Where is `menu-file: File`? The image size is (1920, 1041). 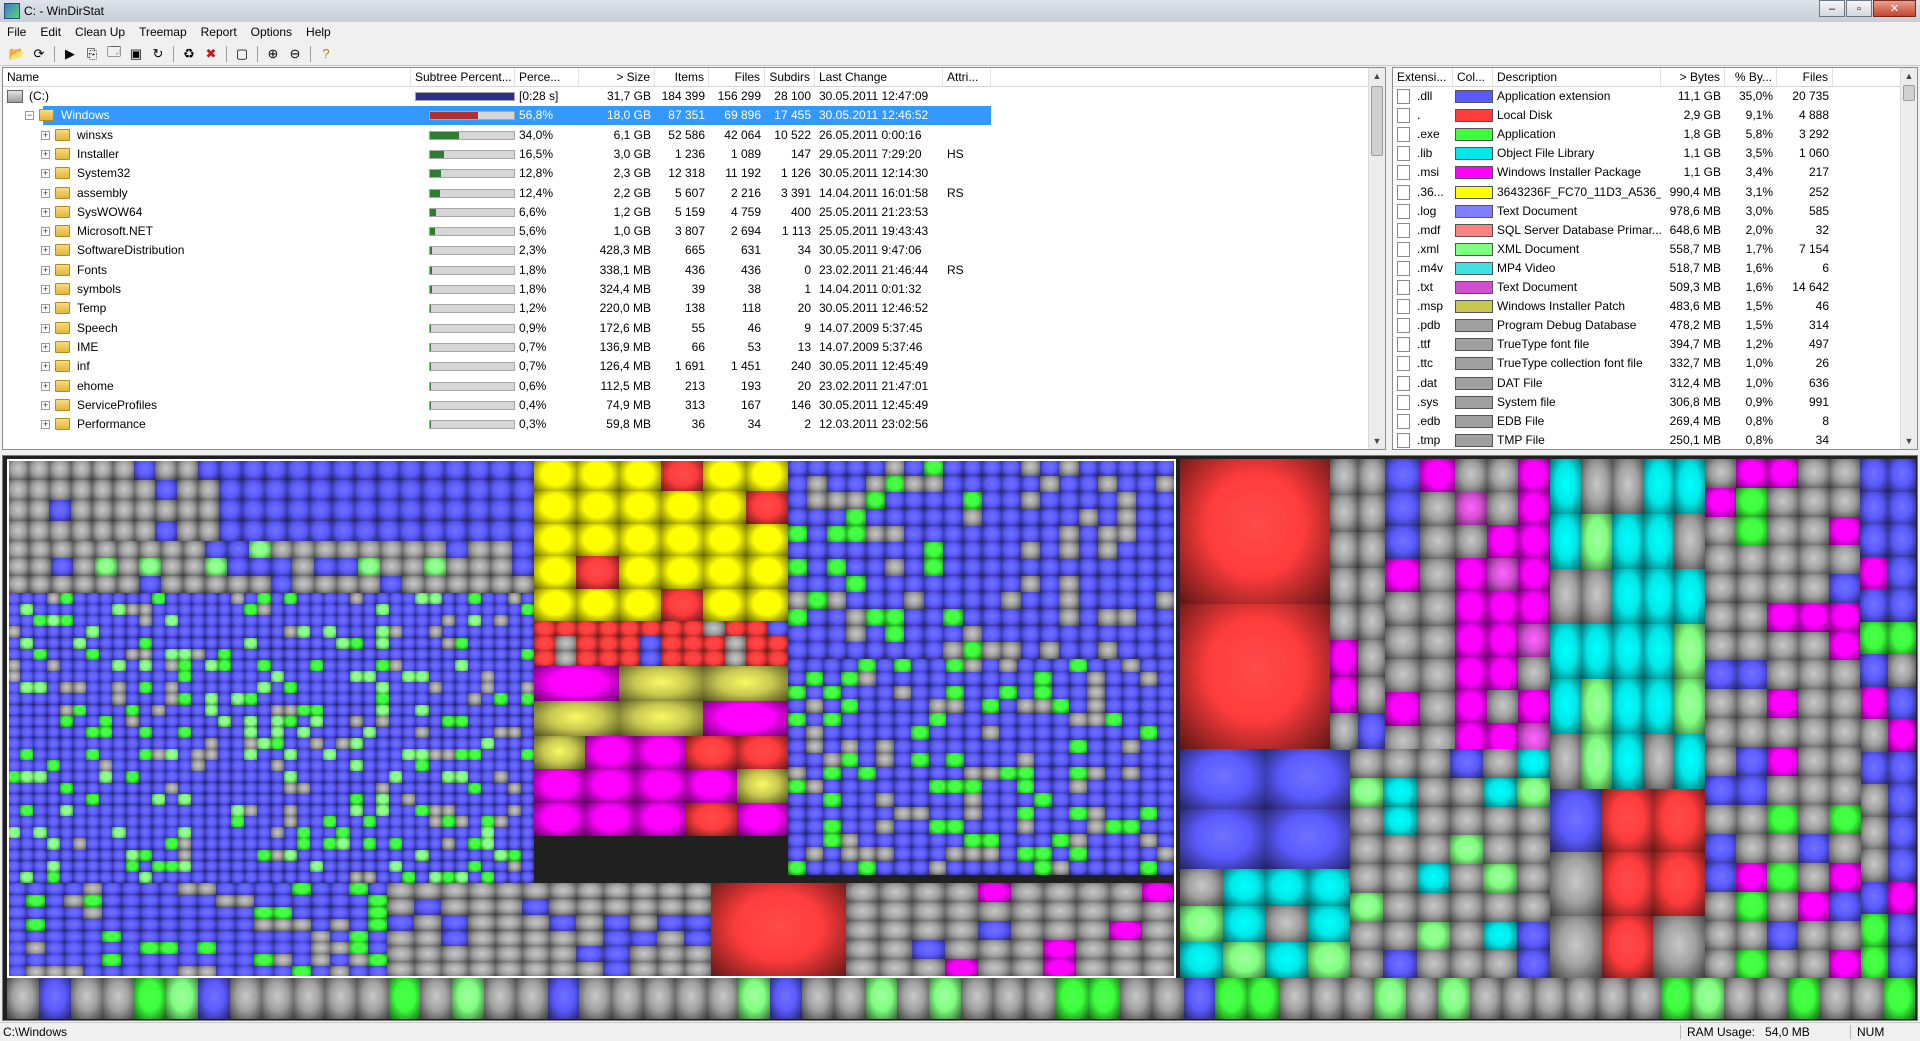
menu-file: File is located at coordinates (16, 32).